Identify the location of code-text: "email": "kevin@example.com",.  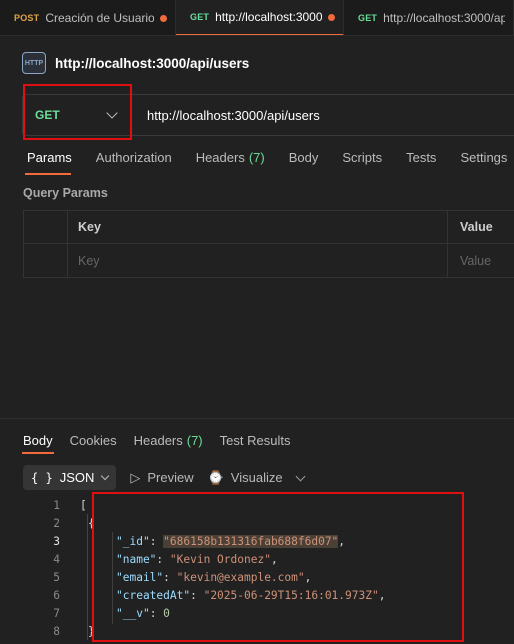
(214, 577).